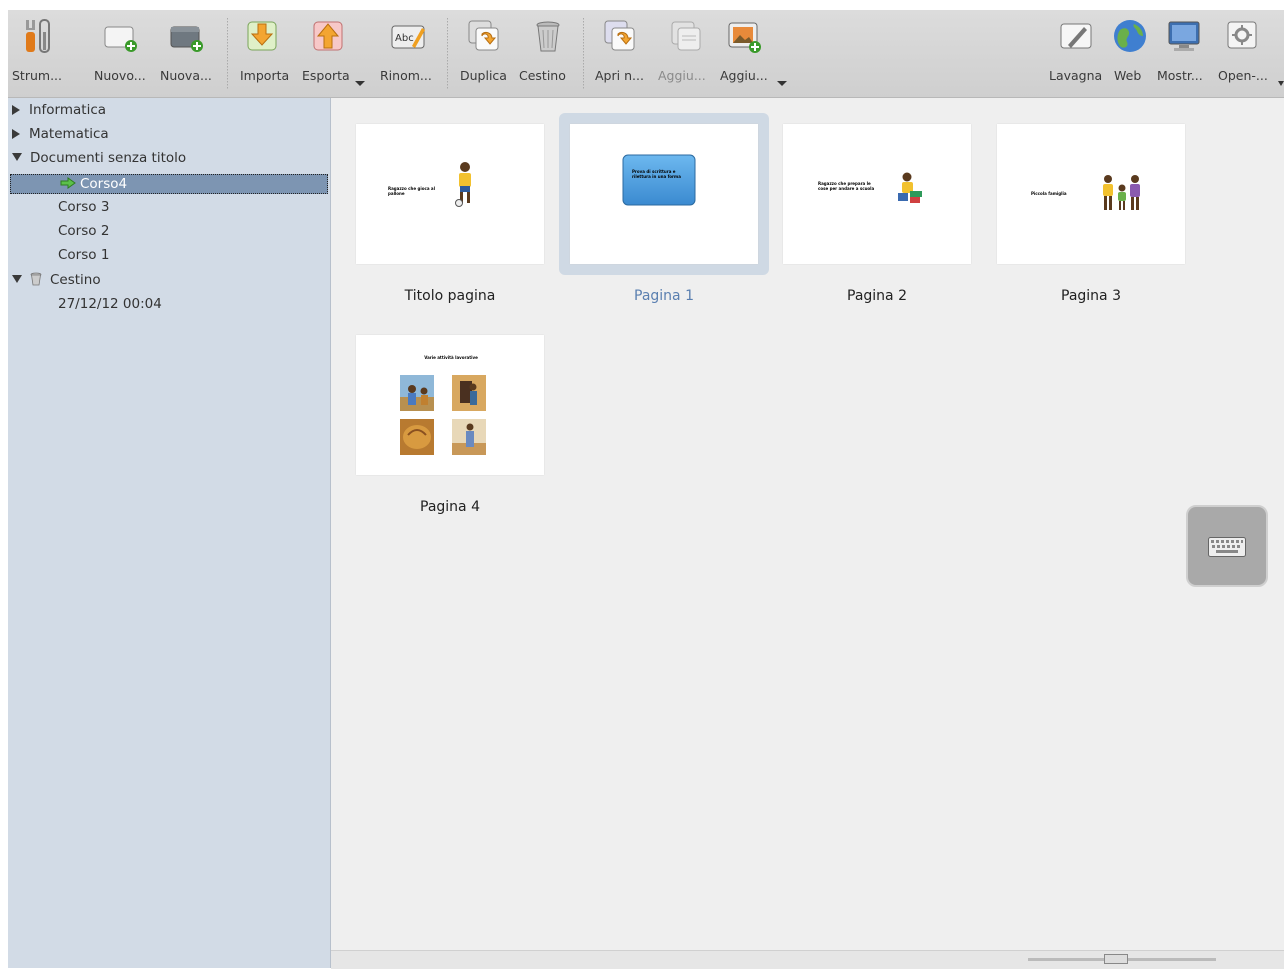 The image size is (1284, 969). Describe the element at coordinates (1121, 192) in the screenshot. I see `family-figures-icon` at that location.